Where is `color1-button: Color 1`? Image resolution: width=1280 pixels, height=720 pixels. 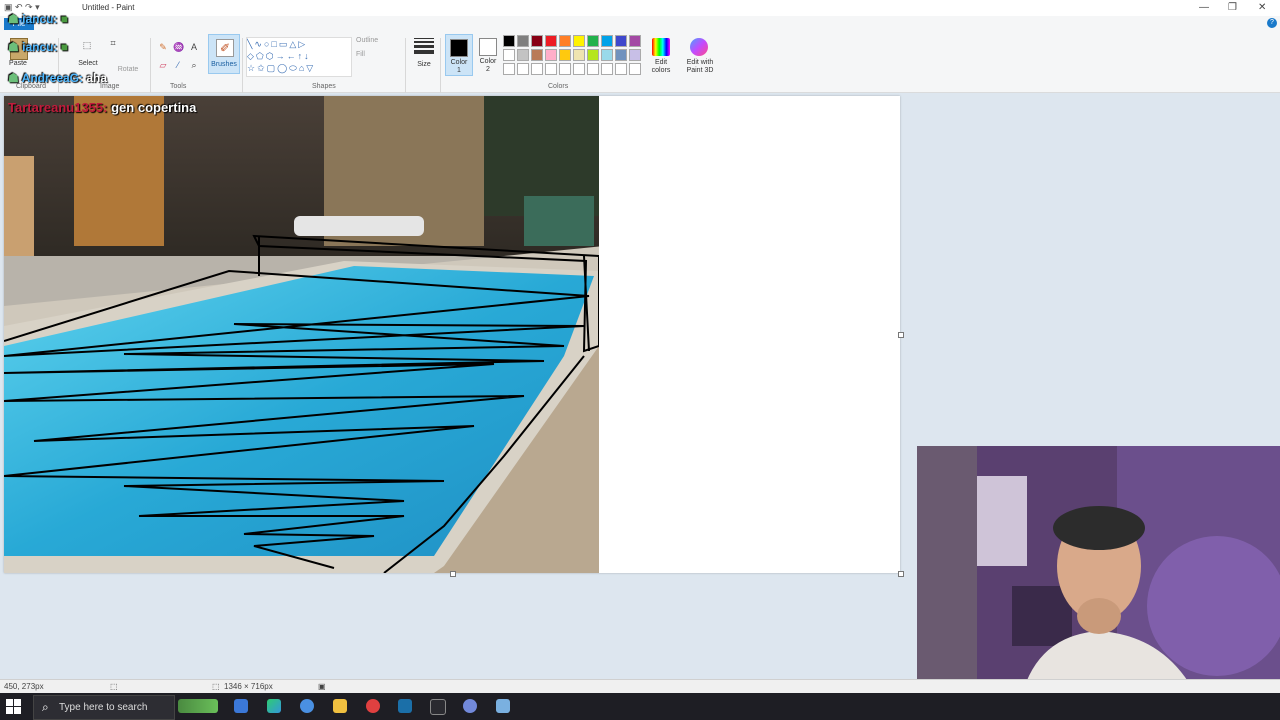 color1-button: Color 1 is located at coordinates (459, 55).